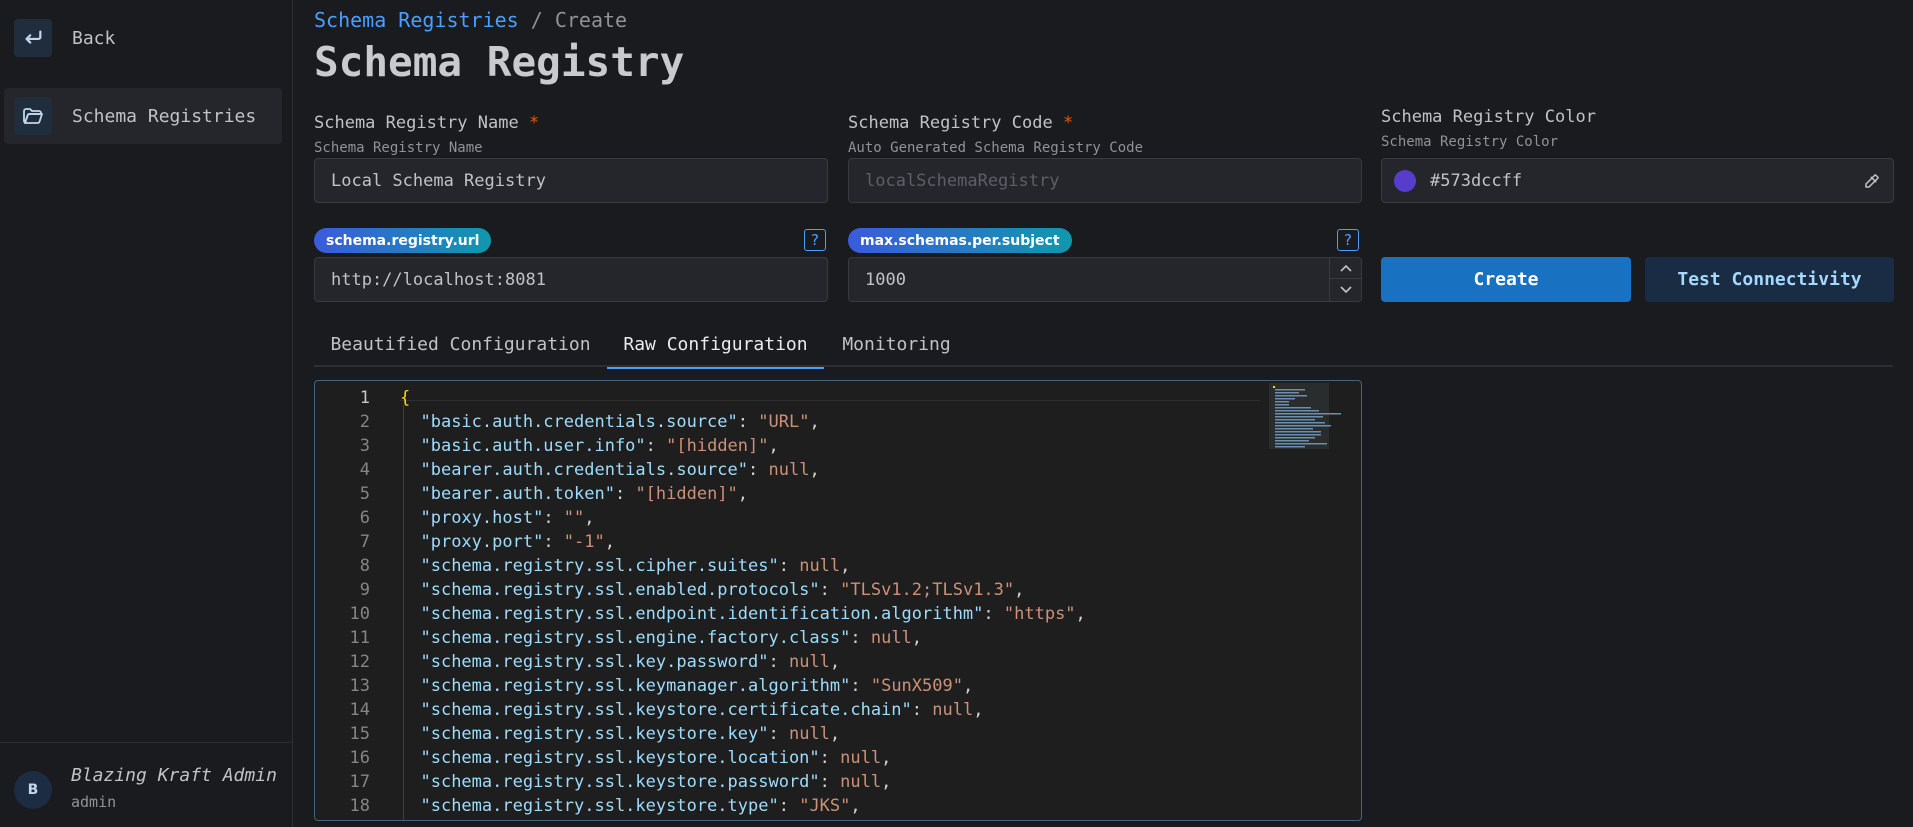  Describe the element at coordinates (416, 20) in the screenshot. I see `breadcrumb-link-schema-registries: Schema Registries` at that location.